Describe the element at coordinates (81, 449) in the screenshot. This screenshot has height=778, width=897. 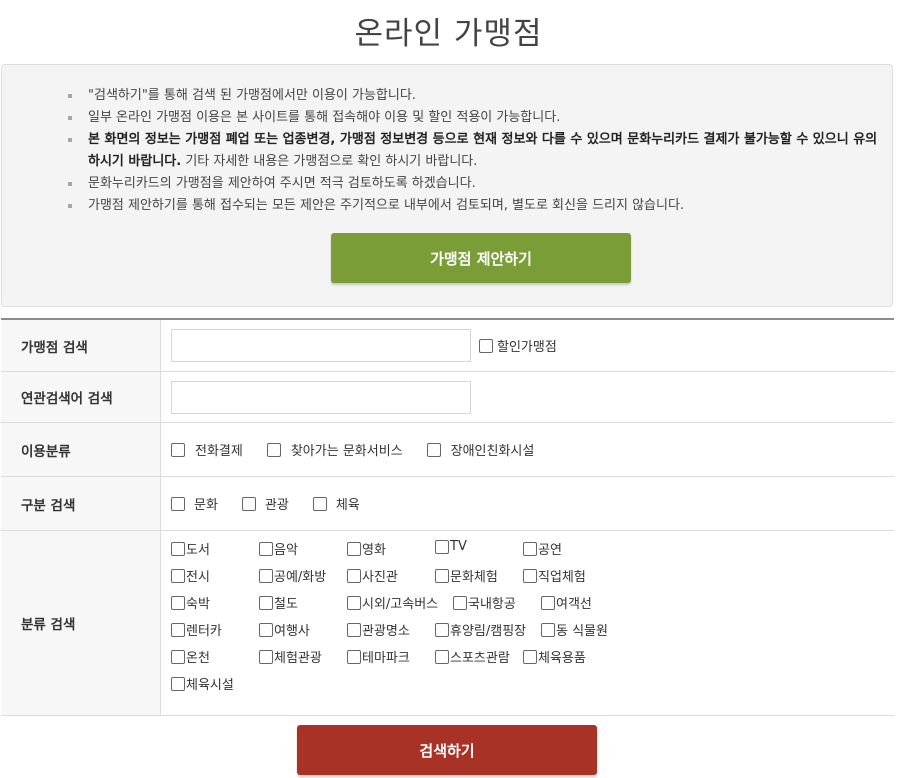
I see `usage-label: 이용분류` at that location.